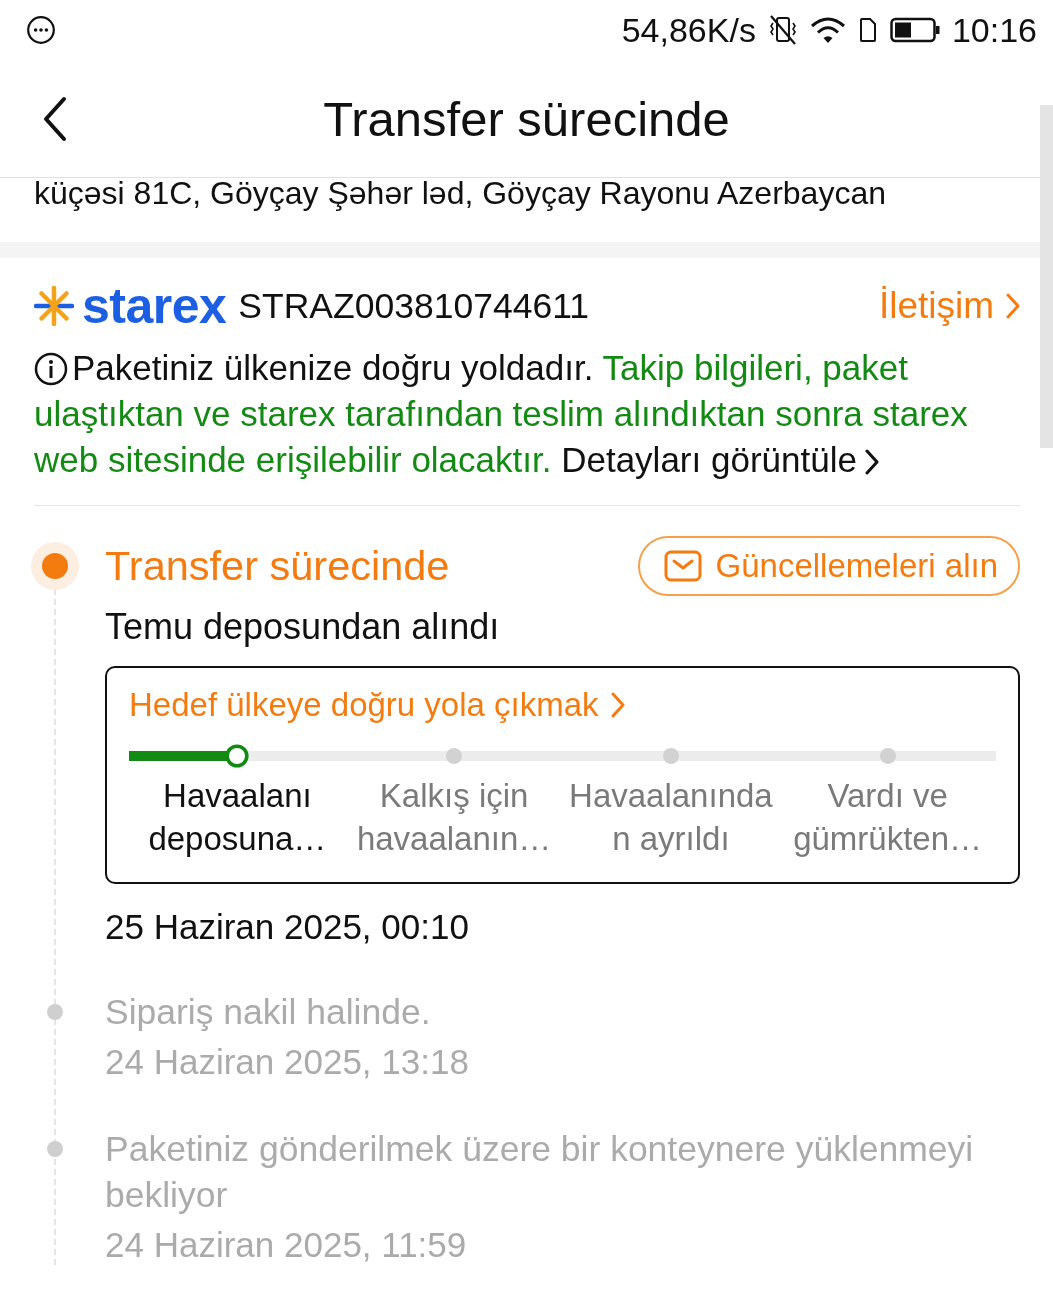 Image resolution: width=1053 pixels, height=1300 pixels. I want to click on logo-text: starex, so click(154, 306).